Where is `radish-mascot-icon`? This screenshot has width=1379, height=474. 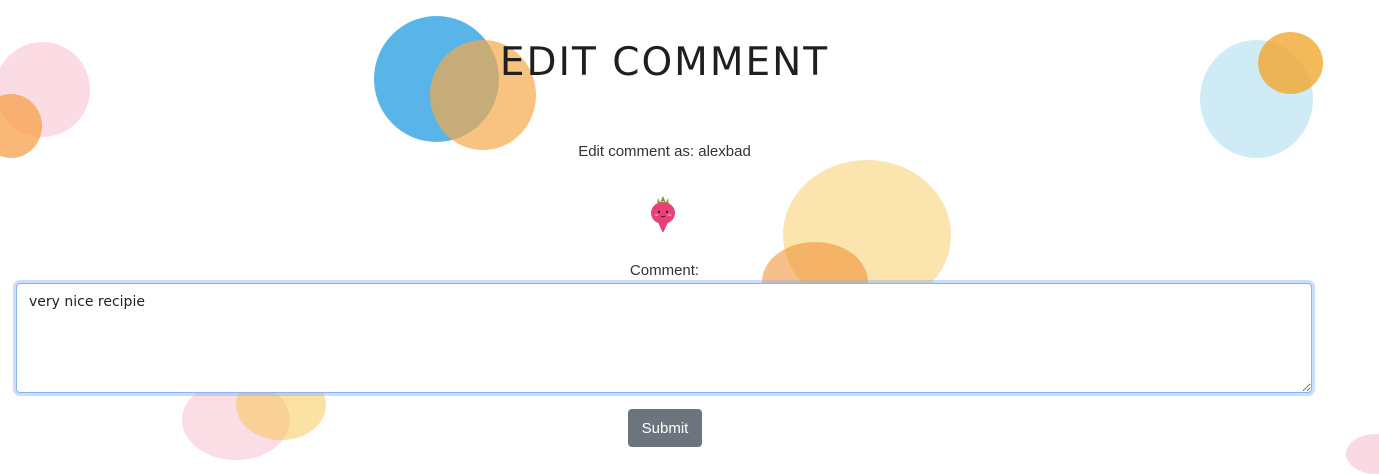 radish-mascot-icon is located at coordinates (663, 214).